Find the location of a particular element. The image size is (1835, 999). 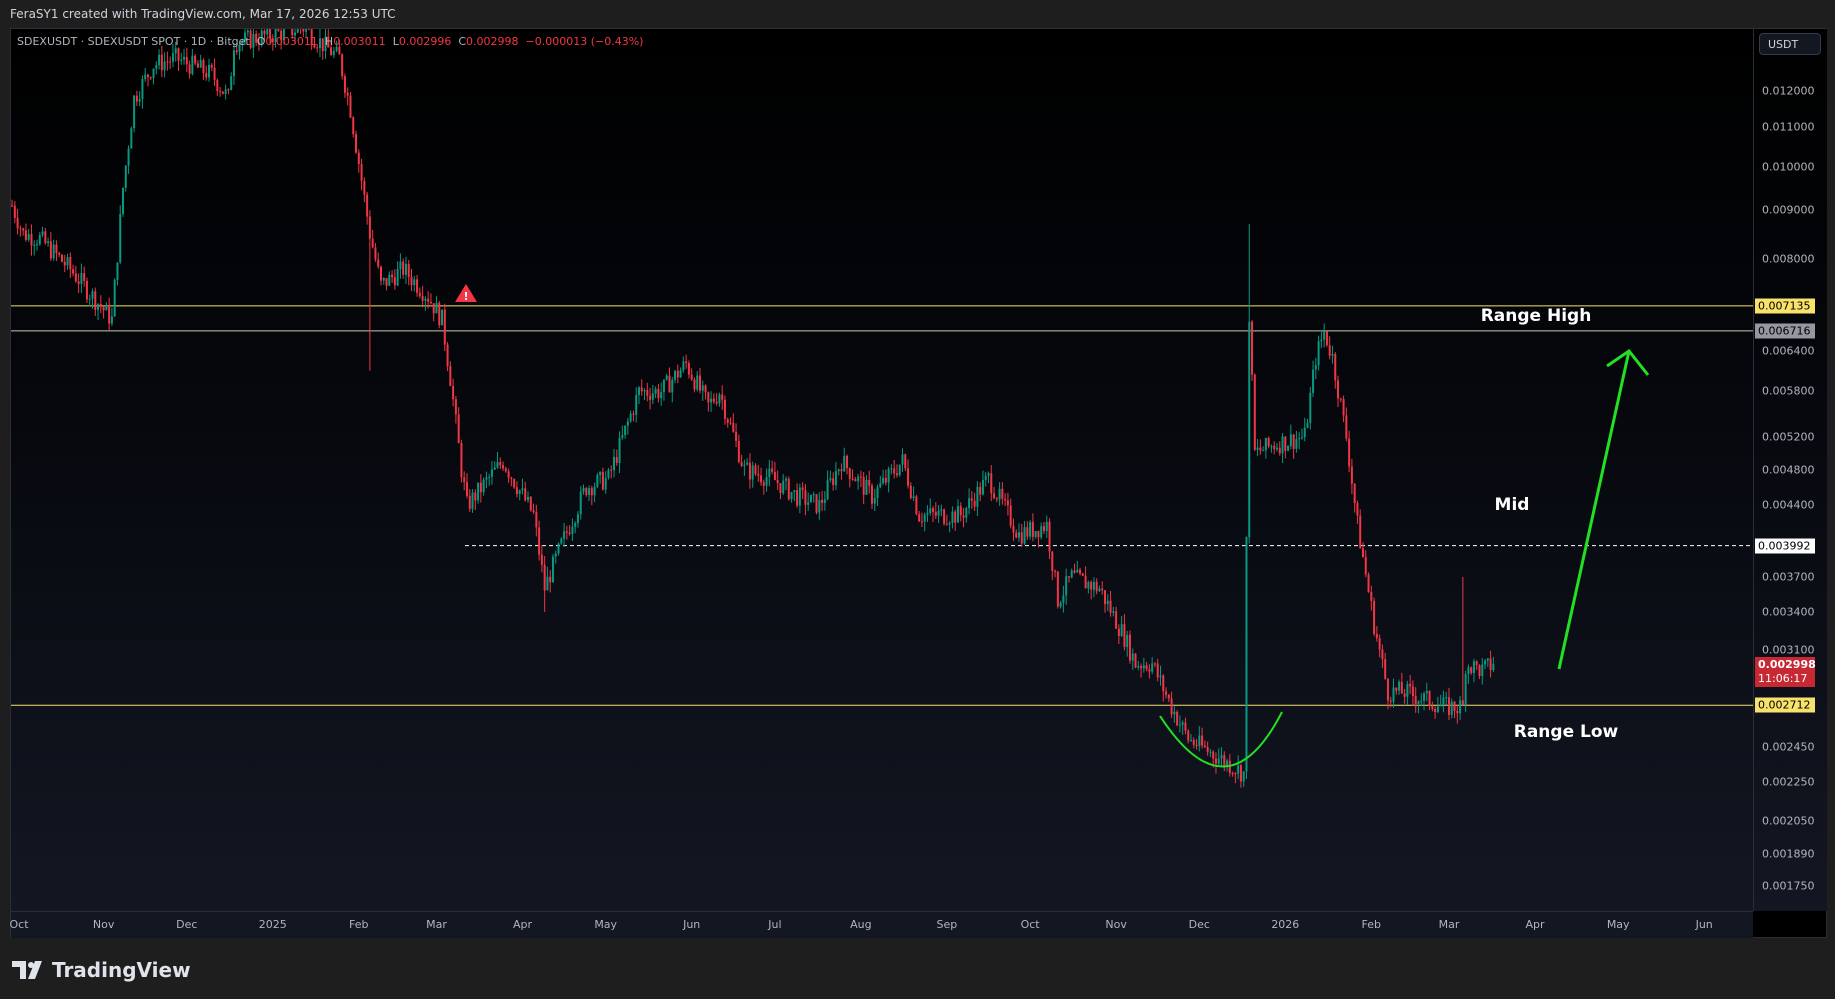

price-tick: 0.003400 is located at coordinates (1788, 612).